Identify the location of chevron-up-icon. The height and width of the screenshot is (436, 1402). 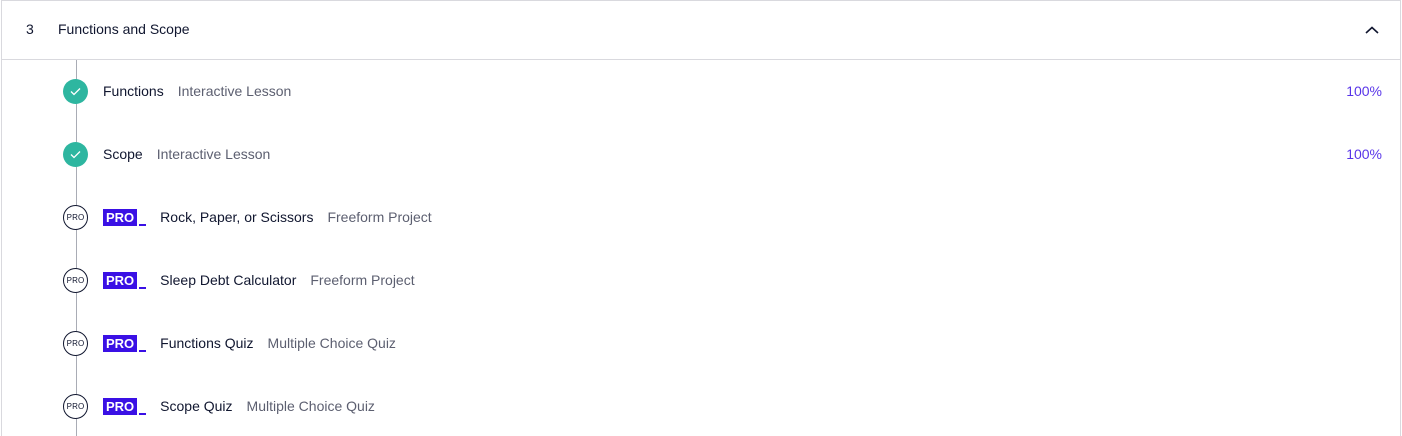
(1372, 30).